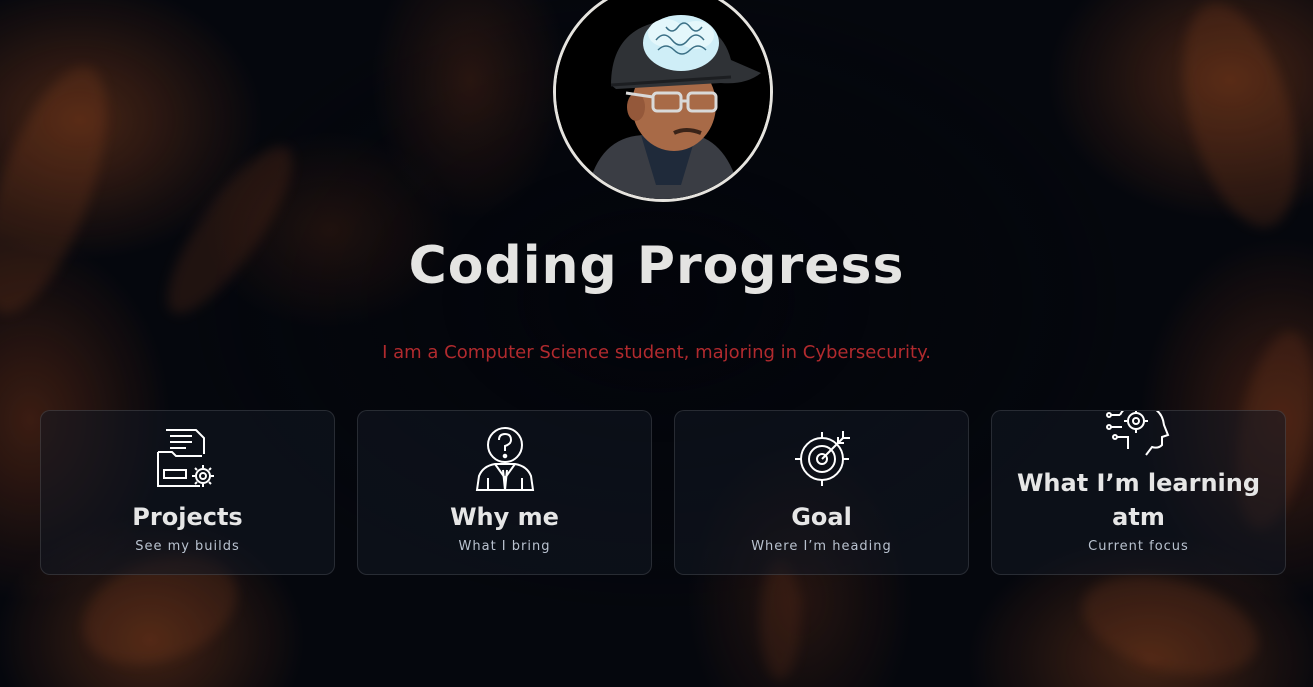  What do you see at coordinates (185, 458) in the screenshot?
I see `folder-gear-icon` at bounding box center [185, 458].